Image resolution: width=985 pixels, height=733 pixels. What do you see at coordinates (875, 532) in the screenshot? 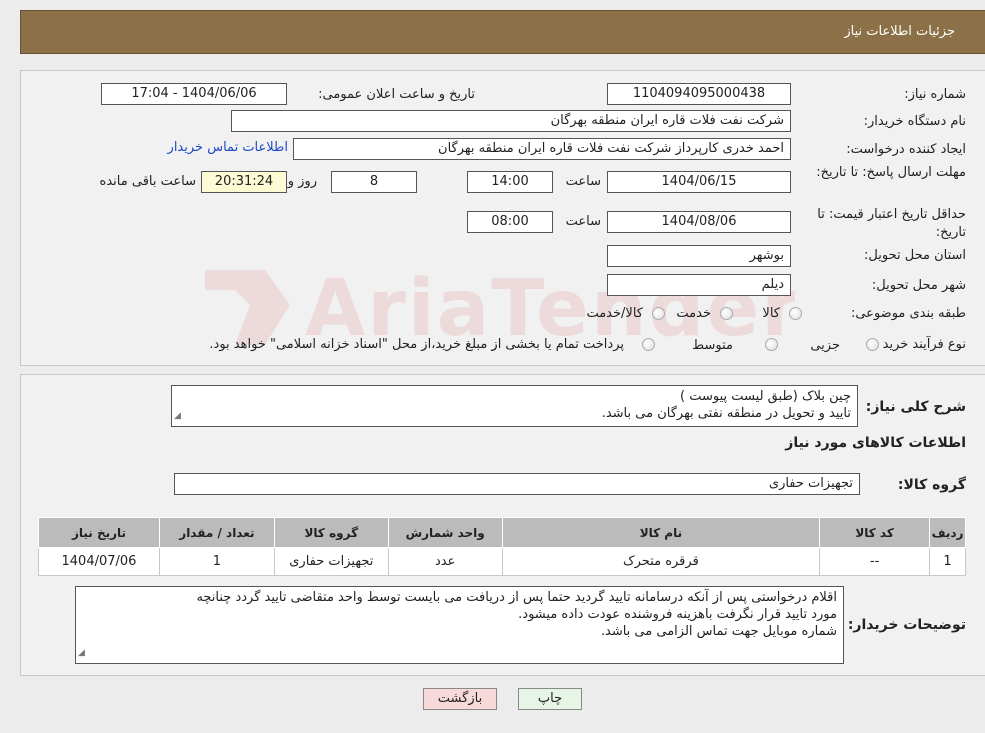
I see `col-code: کد کالا` at bounding box center [875, 532].